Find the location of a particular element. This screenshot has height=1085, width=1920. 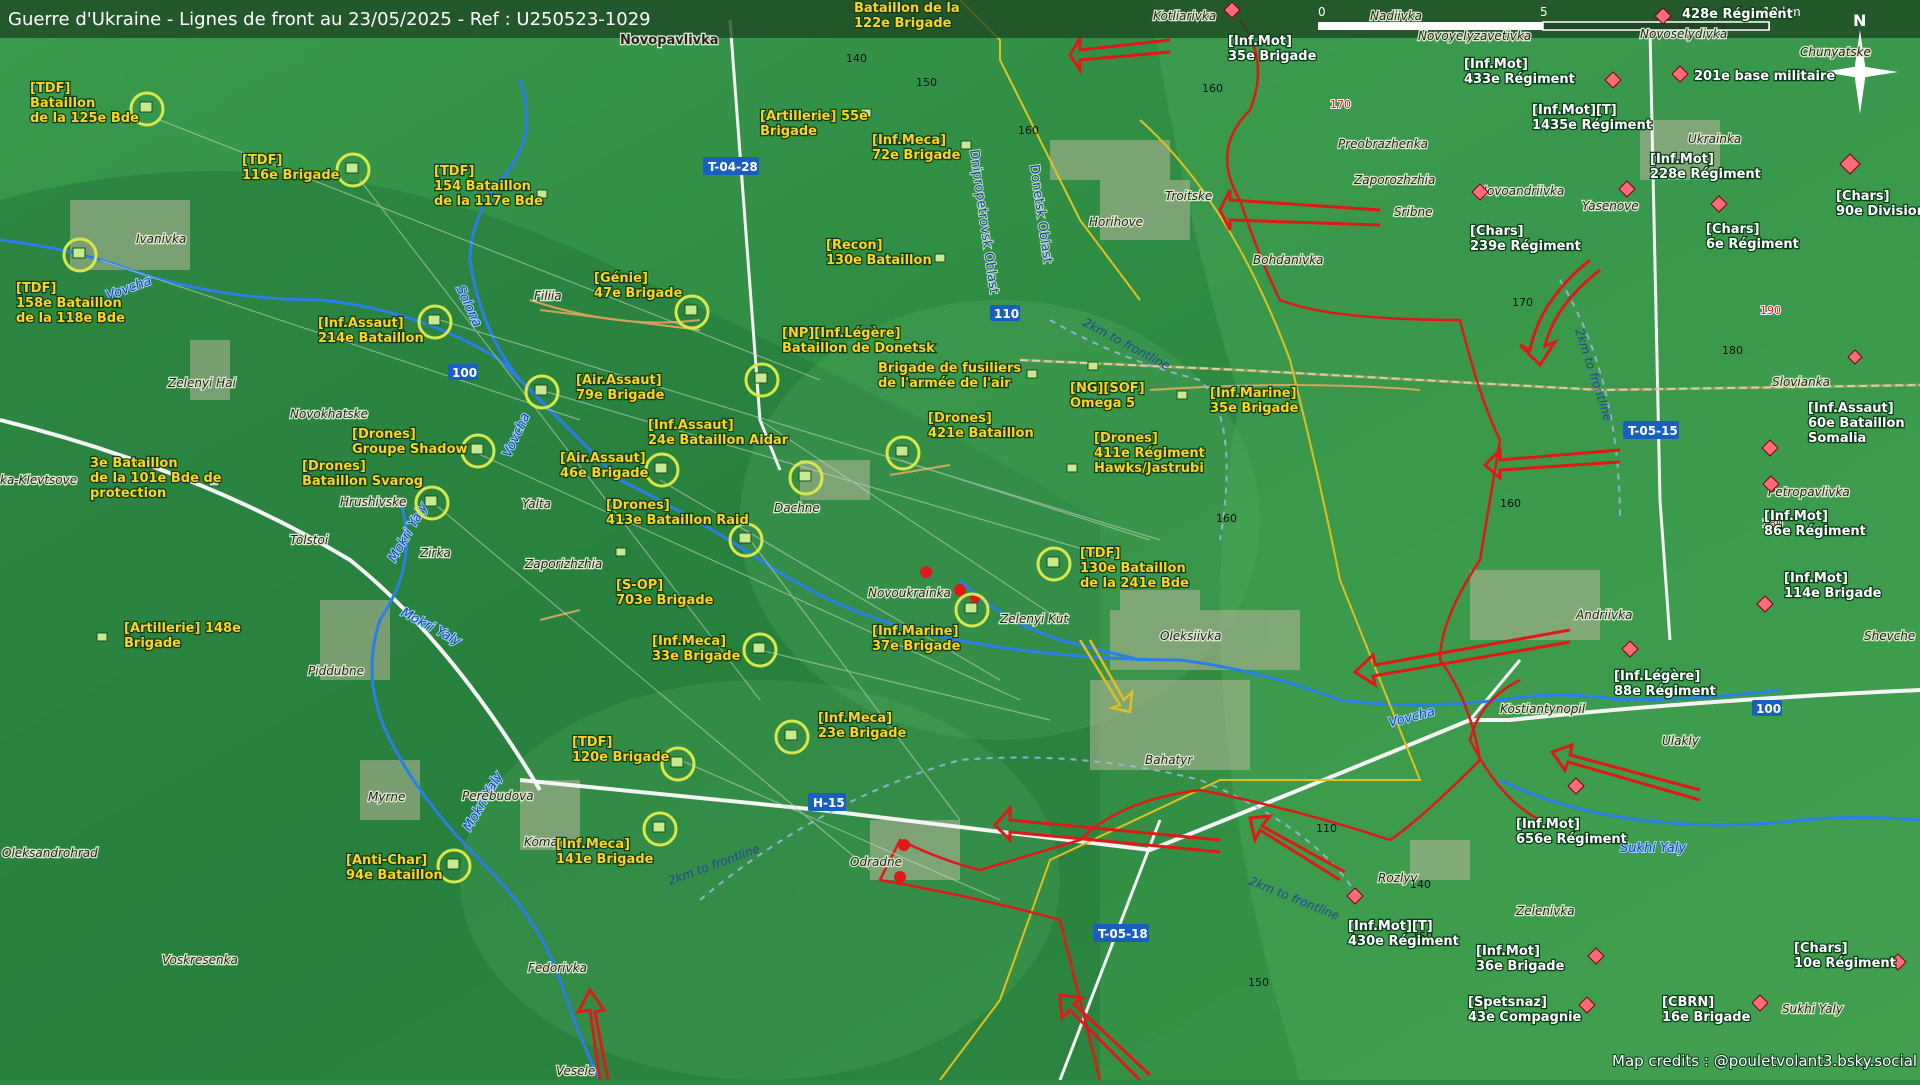

road-T-04-28: T-04-28 is located at coordinates (733, 167).